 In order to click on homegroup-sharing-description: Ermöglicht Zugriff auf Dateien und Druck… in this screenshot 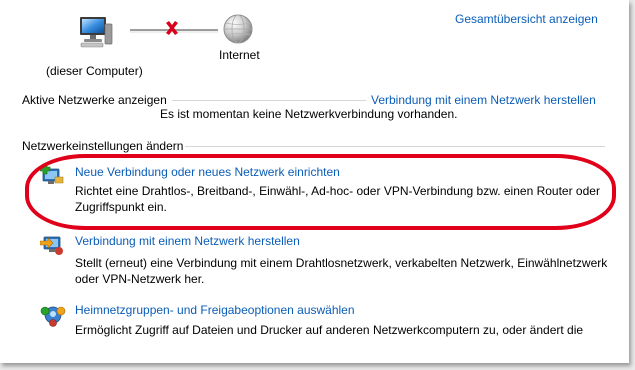, I will do `click(329, 330)`.